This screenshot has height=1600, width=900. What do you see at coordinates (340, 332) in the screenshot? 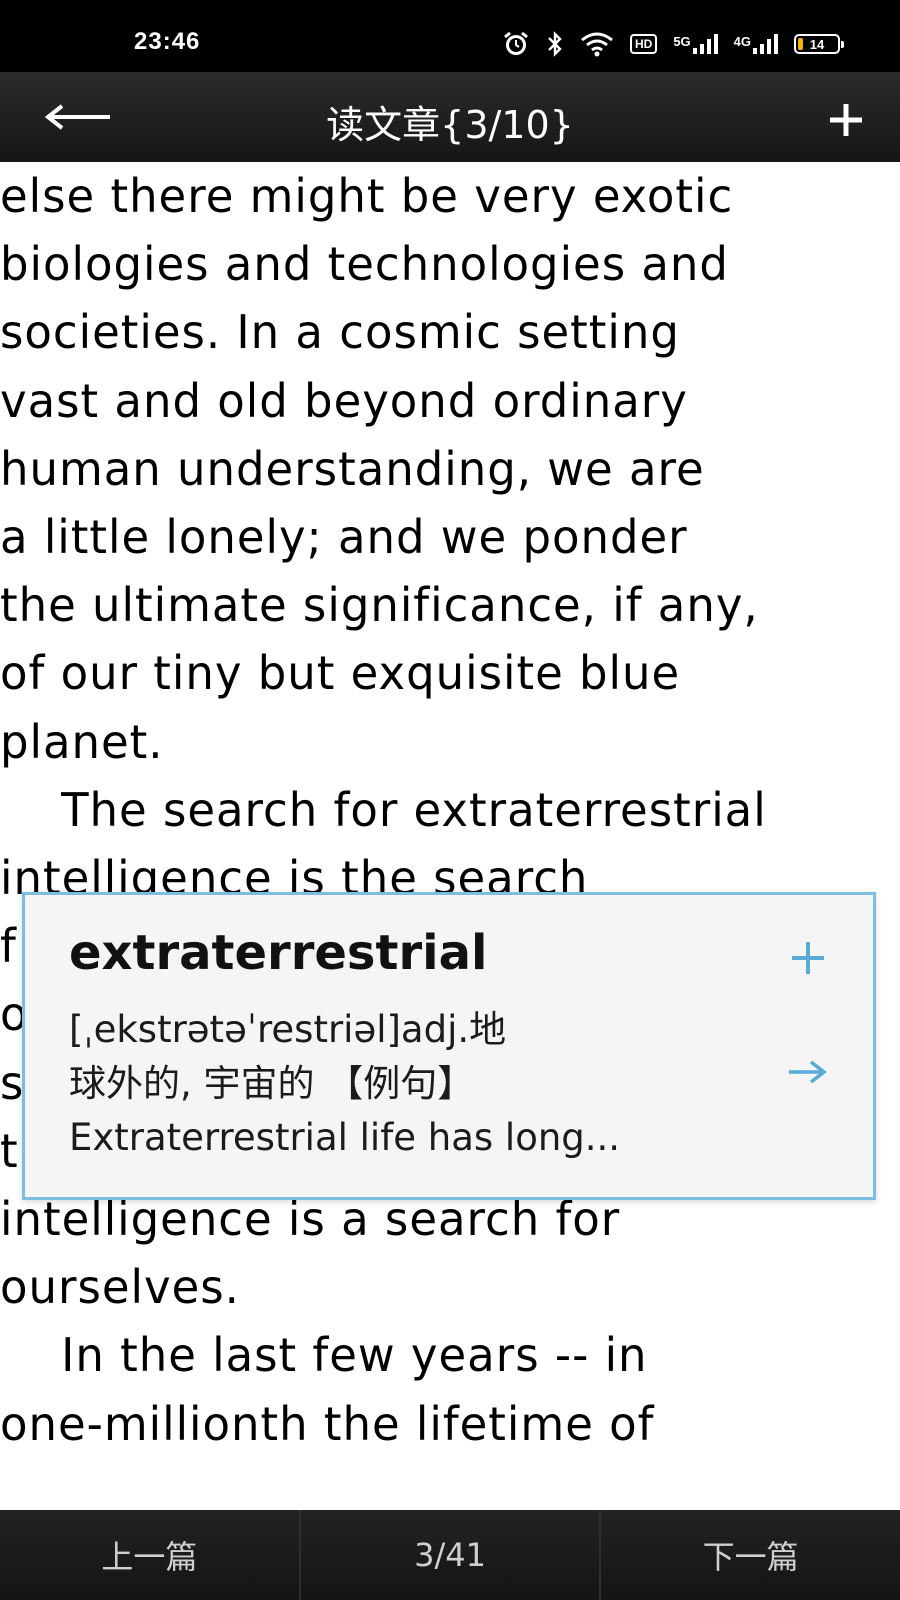
I see `article-line: societies. In a cosmic setting` at bounding box center [340, 332].